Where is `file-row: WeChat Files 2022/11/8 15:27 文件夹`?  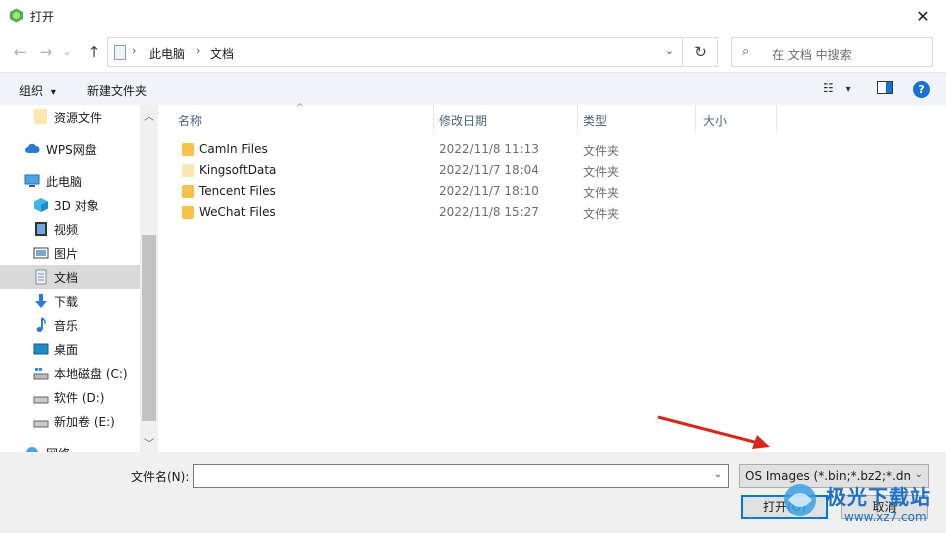 file-row: WeChat Files 2022/11/8 15:27 文件夹 is located at coordinates (476, 212).